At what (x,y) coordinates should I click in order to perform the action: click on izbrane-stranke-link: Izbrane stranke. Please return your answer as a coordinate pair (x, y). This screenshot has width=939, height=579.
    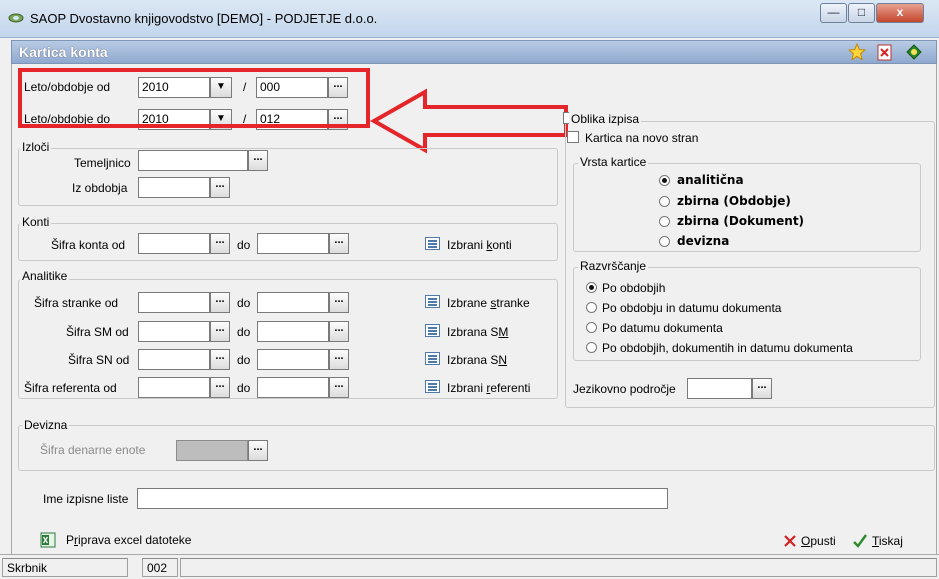
    Looking at the image, I should click on (488, 303).